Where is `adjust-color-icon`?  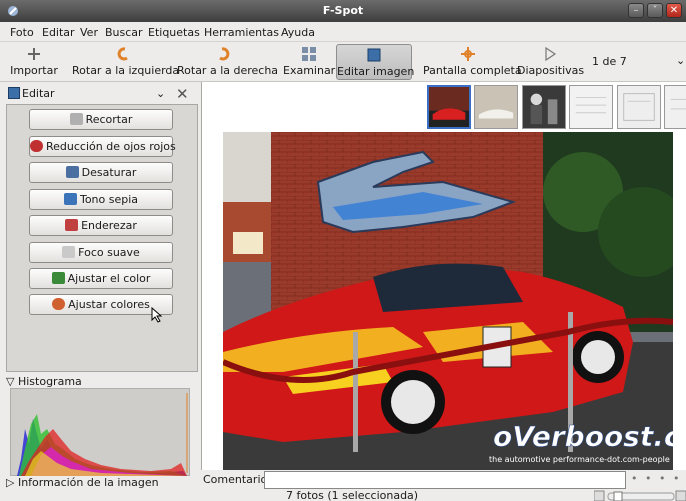
adjust-color-icon is located at coordinates (58, 278).